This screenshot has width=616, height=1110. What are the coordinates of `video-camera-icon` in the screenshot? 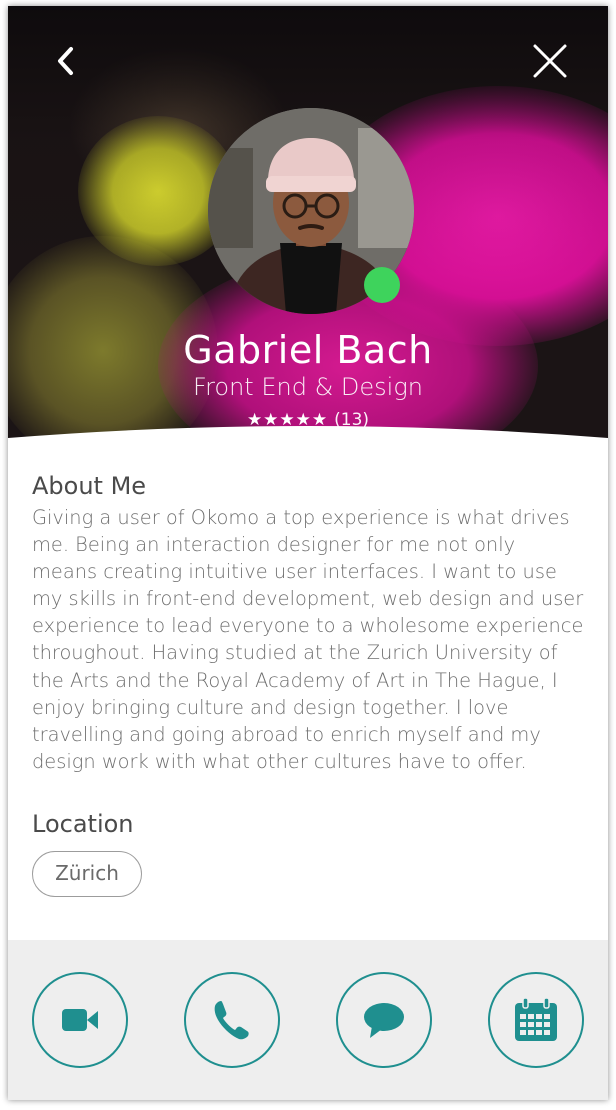 It's located at (80, 1020).